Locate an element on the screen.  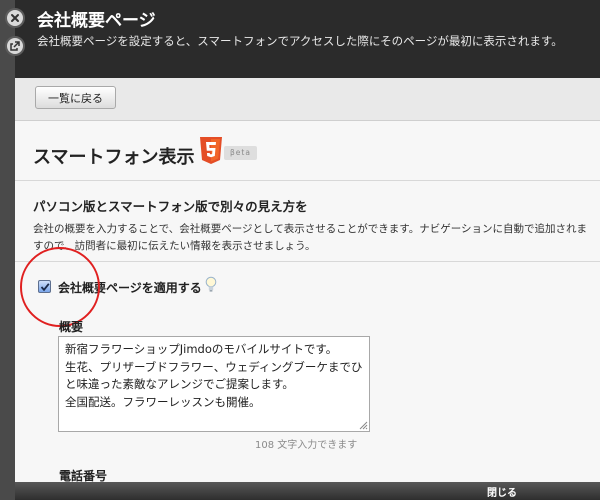
resize-grip-icon is located at coordinates (363, 425).